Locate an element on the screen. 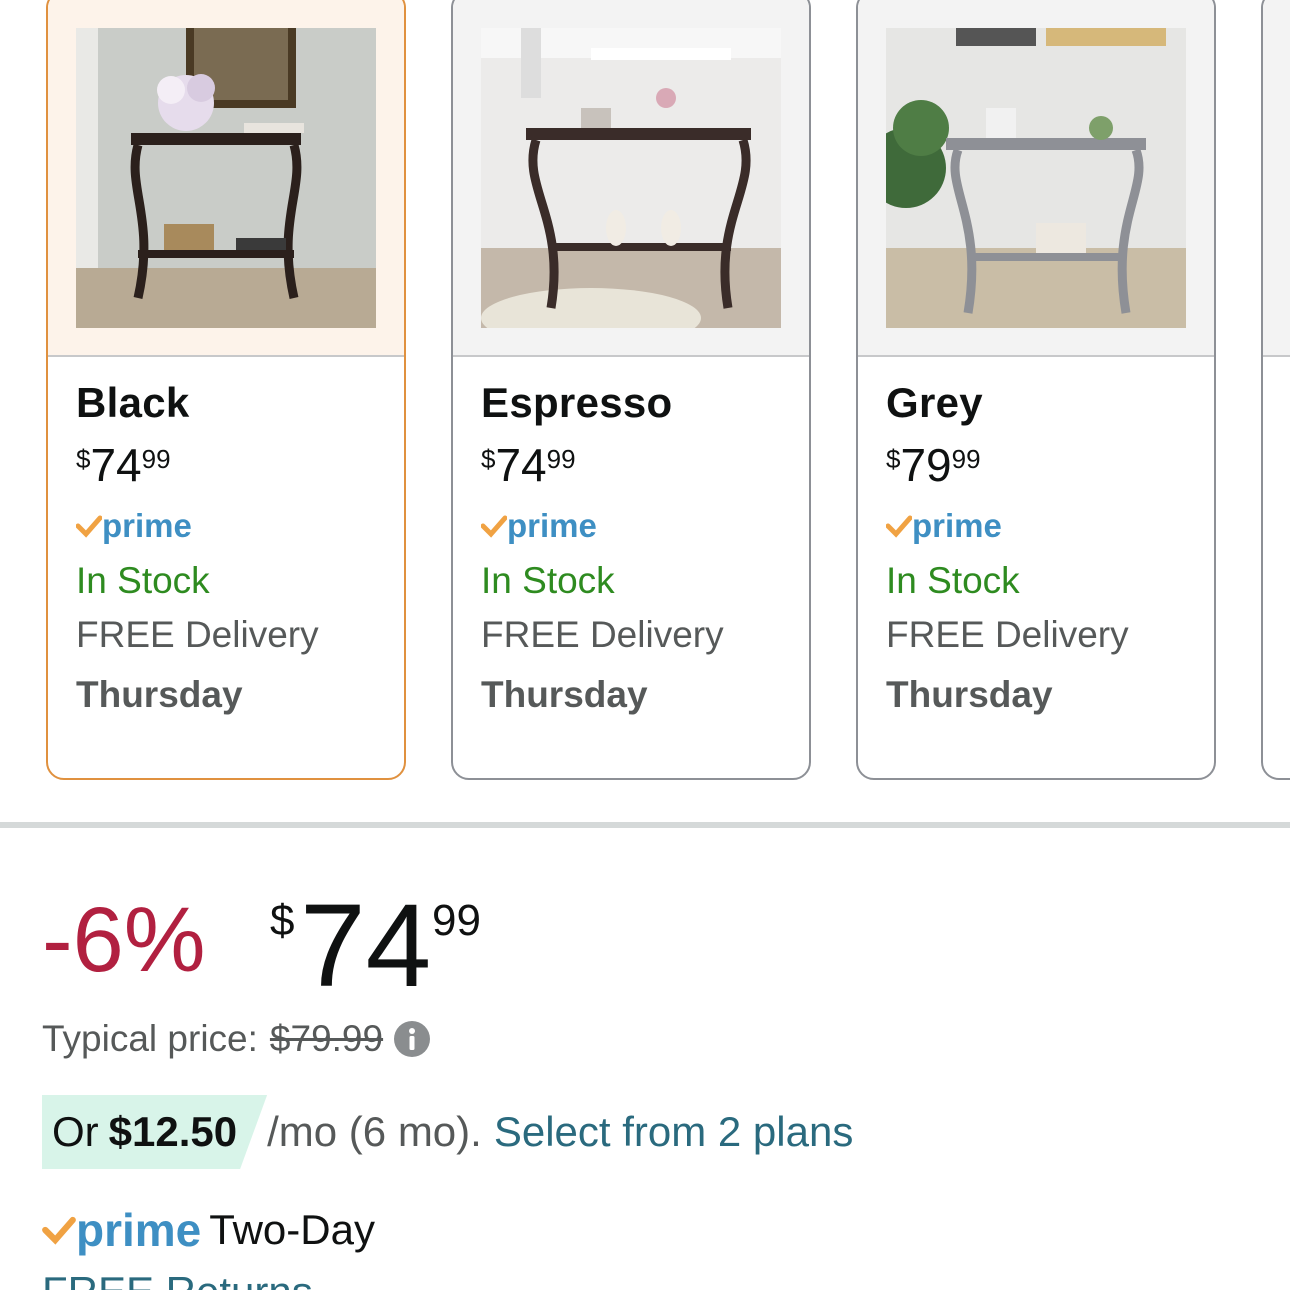 This screenshot has height=1290, width=1290. discount-percent: -6% is located at coordinates (124, 940).